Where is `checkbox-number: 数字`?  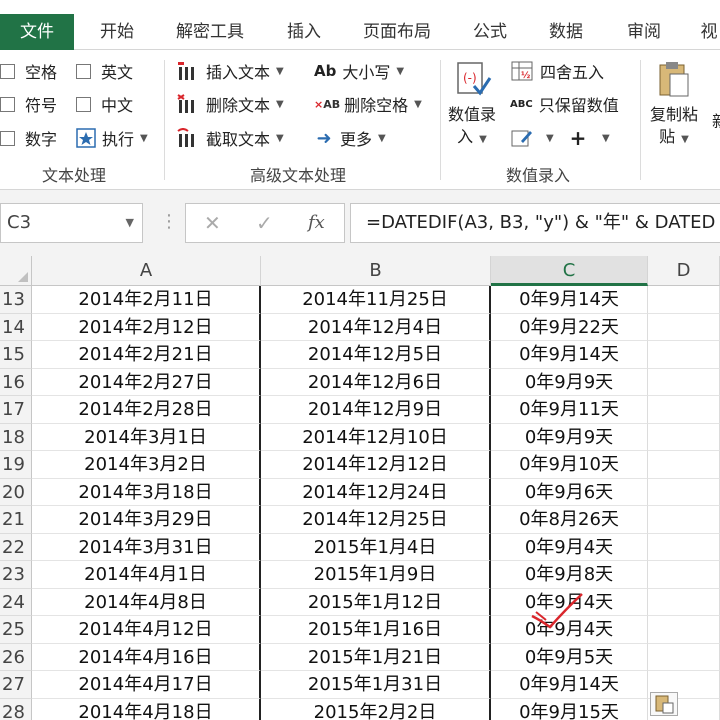 checkbox-number: 数字 is located at coordinates (28, 138).